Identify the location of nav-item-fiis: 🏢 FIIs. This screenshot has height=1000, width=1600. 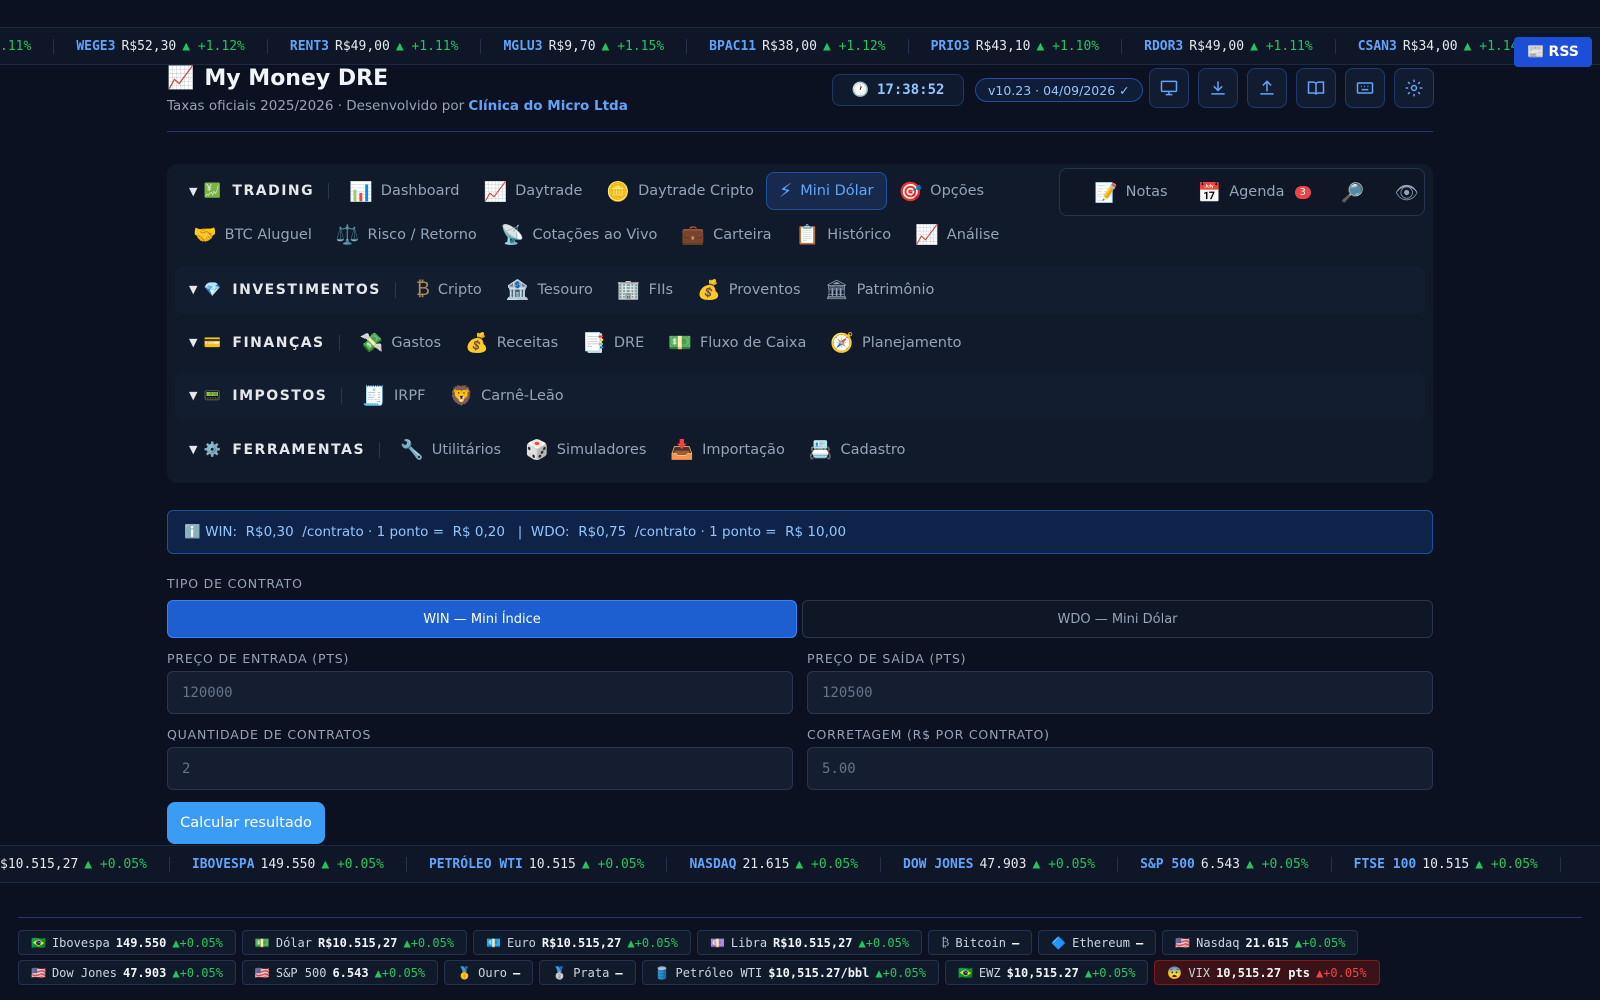
(645, 289).